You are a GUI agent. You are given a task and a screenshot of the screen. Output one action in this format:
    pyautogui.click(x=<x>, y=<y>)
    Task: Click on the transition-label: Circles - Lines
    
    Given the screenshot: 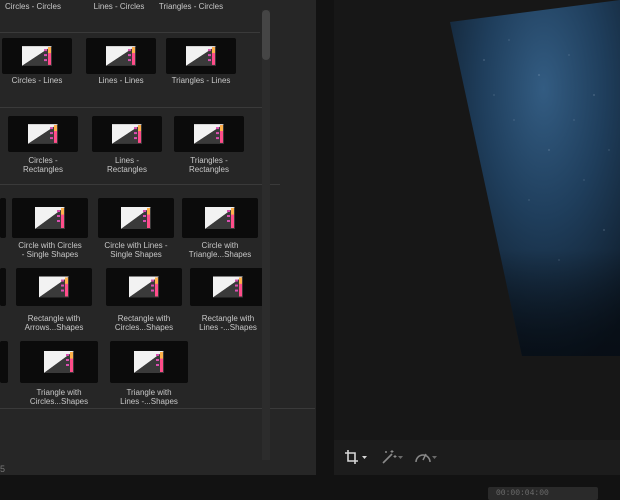 What is the action you would take?
    pyautogui.click(x=37, y=80)
    